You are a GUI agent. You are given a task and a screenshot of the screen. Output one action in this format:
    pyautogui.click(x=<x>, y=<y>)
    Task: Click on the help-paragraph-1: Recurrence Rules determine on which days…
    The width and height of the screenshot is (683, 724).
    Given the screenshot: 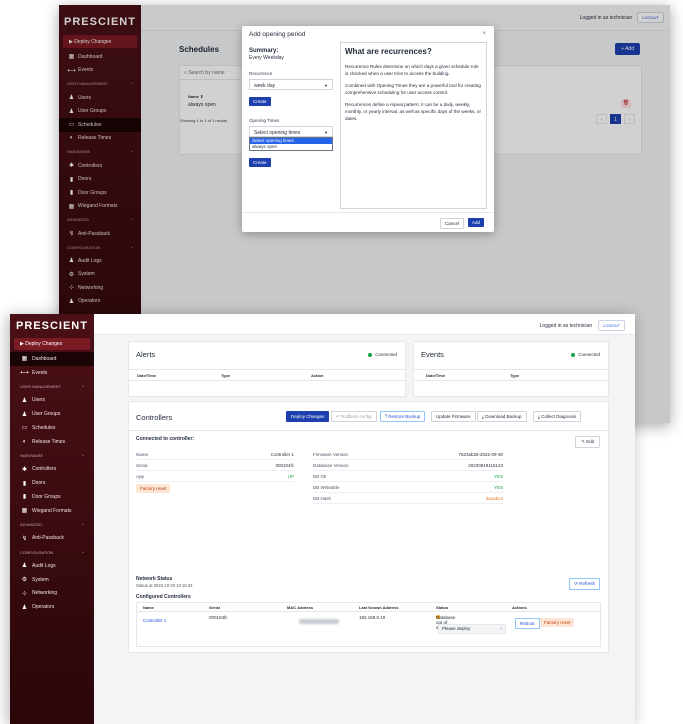 What is the action you would take?
    pyautogui.click(x=412, y=70)
    